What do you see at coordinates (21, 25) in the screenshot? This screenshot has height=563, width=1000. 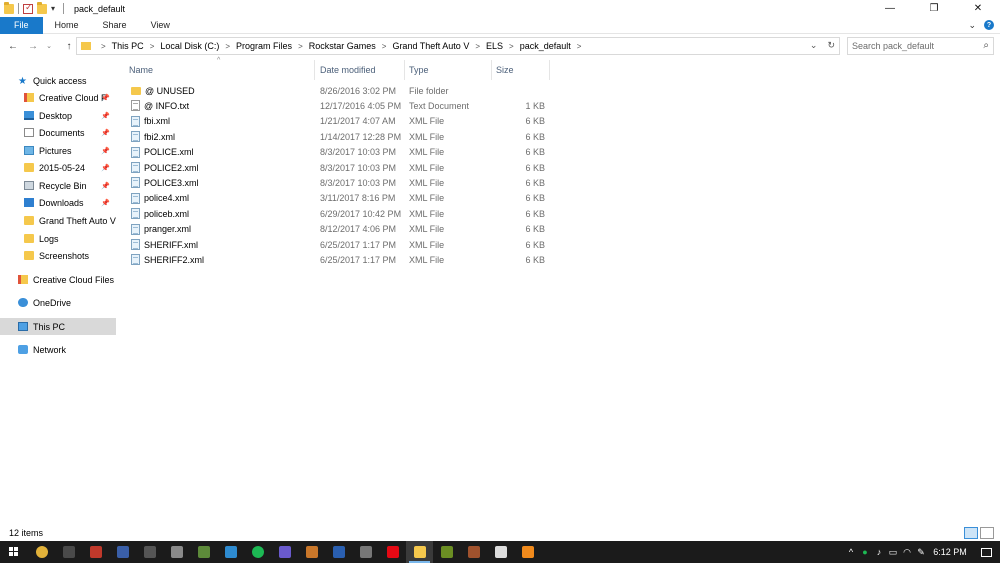 I see `tab-file: File` at bounding box center [21, 25].